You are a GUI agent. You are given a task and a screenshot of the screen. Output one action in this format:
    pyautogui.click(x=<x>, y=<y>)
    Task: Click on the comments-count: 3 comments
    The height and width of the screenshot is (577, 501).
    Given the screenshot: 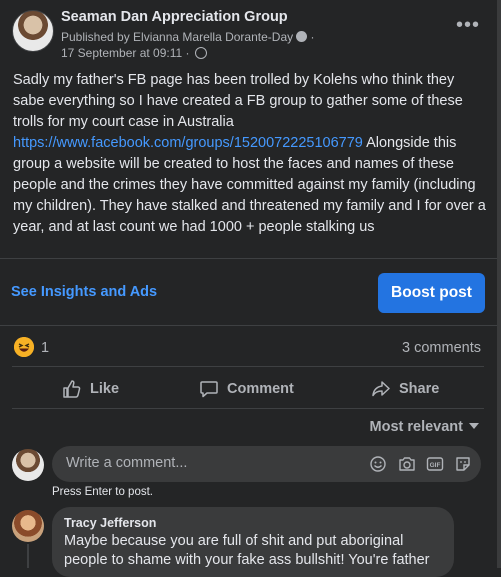 What is the action you would take?
    pyautogui.click(x=441, y=348)
    